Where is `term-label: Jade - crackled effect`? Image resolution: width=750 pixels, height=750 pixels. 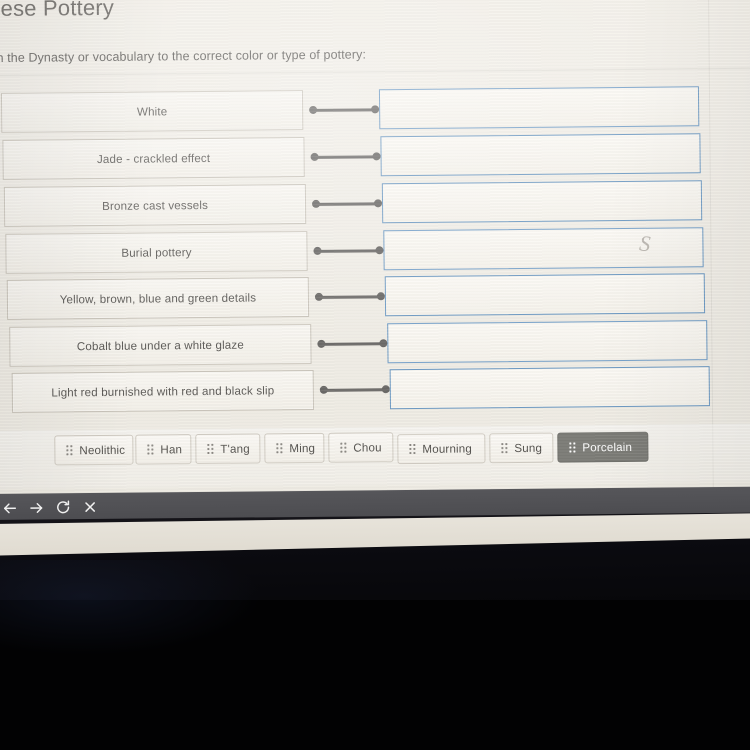
term-label: Jade - crackled effect is located at coordinates (153, 158).